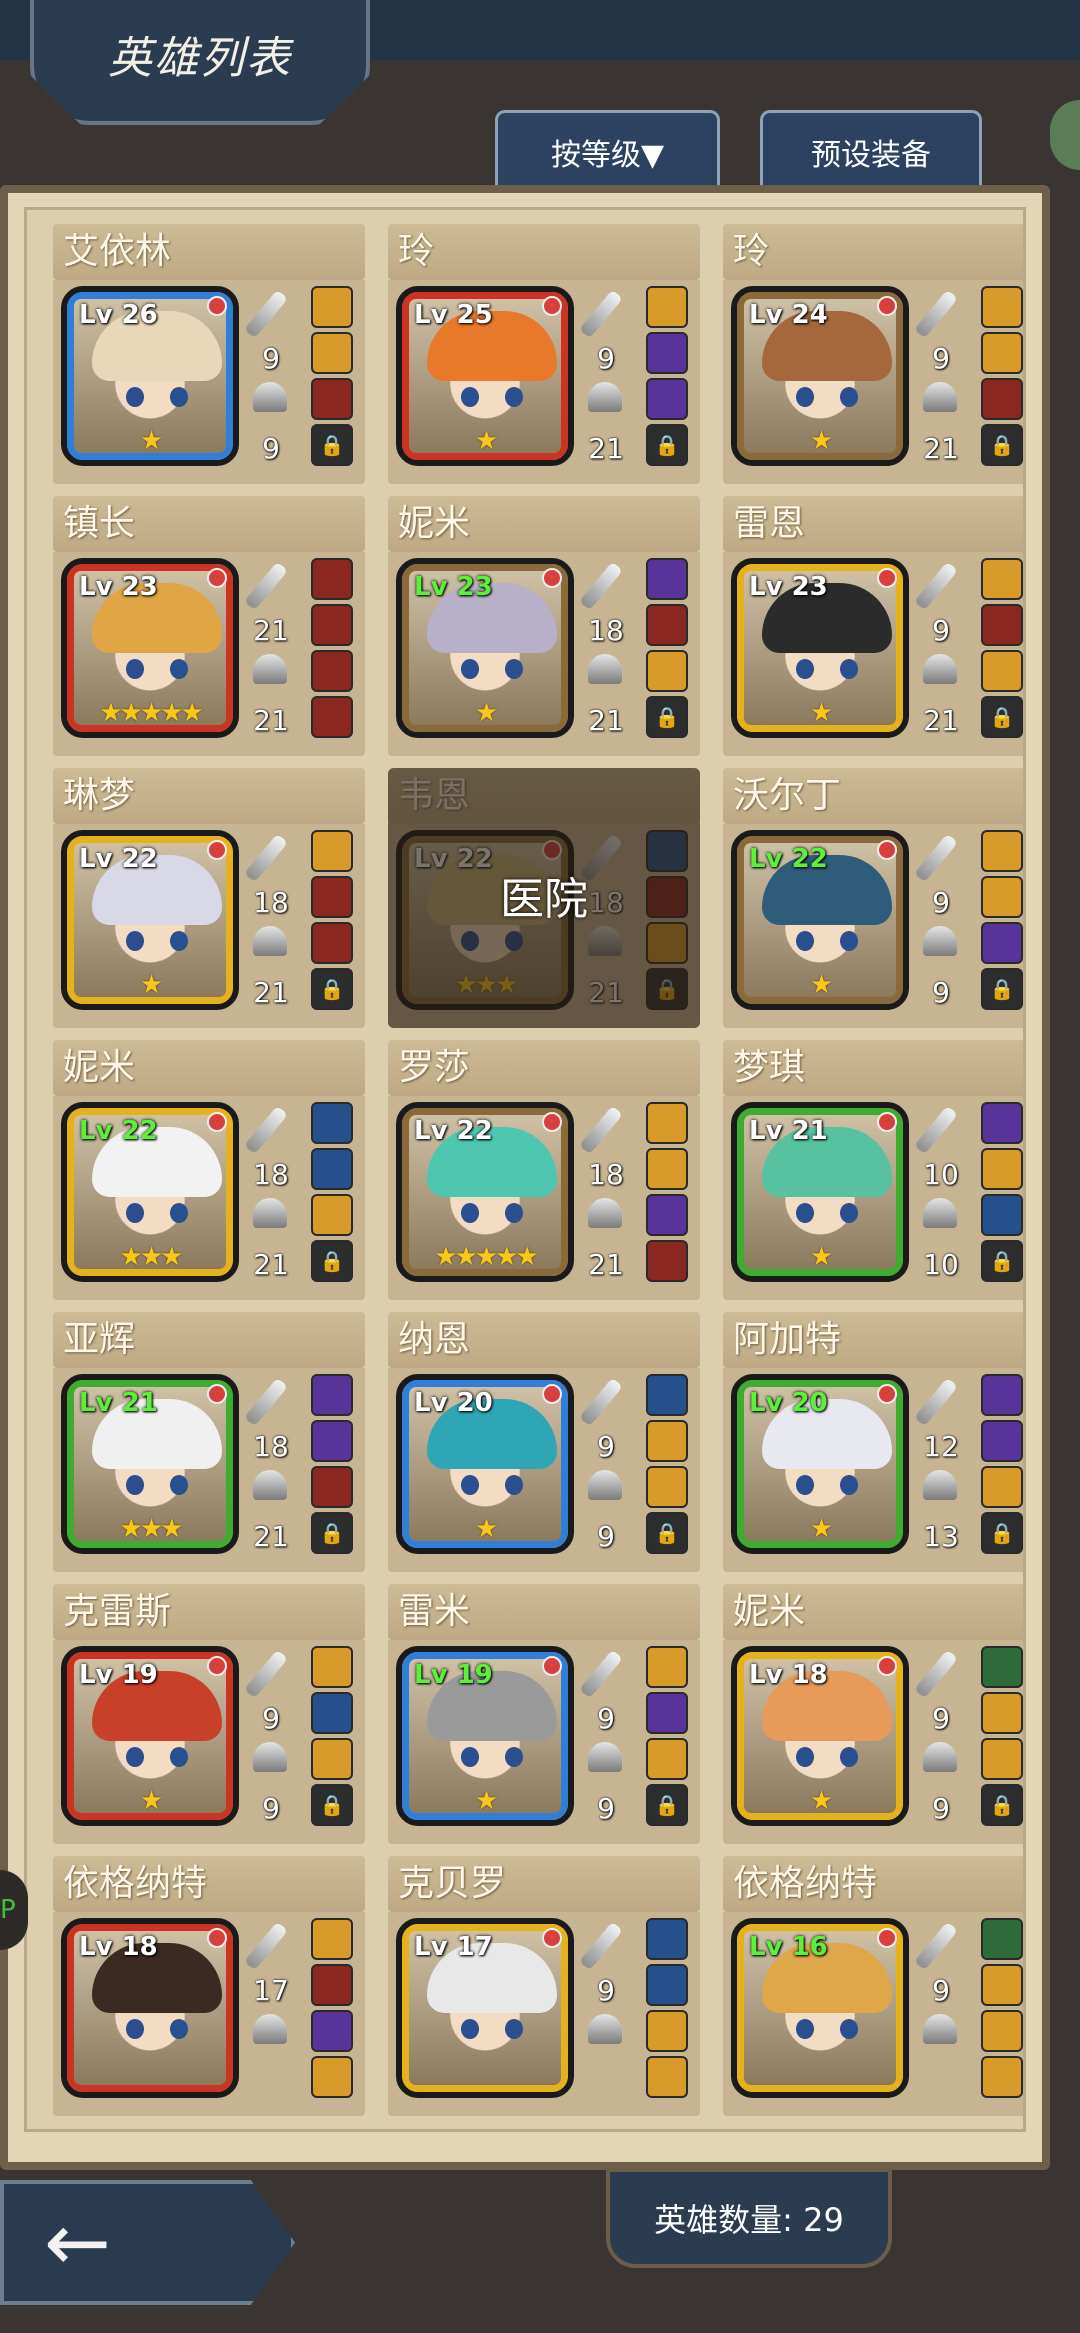  I want to click on hero-card: 雷恩 Lv 23 ★ 9 21, so click(873, 626).